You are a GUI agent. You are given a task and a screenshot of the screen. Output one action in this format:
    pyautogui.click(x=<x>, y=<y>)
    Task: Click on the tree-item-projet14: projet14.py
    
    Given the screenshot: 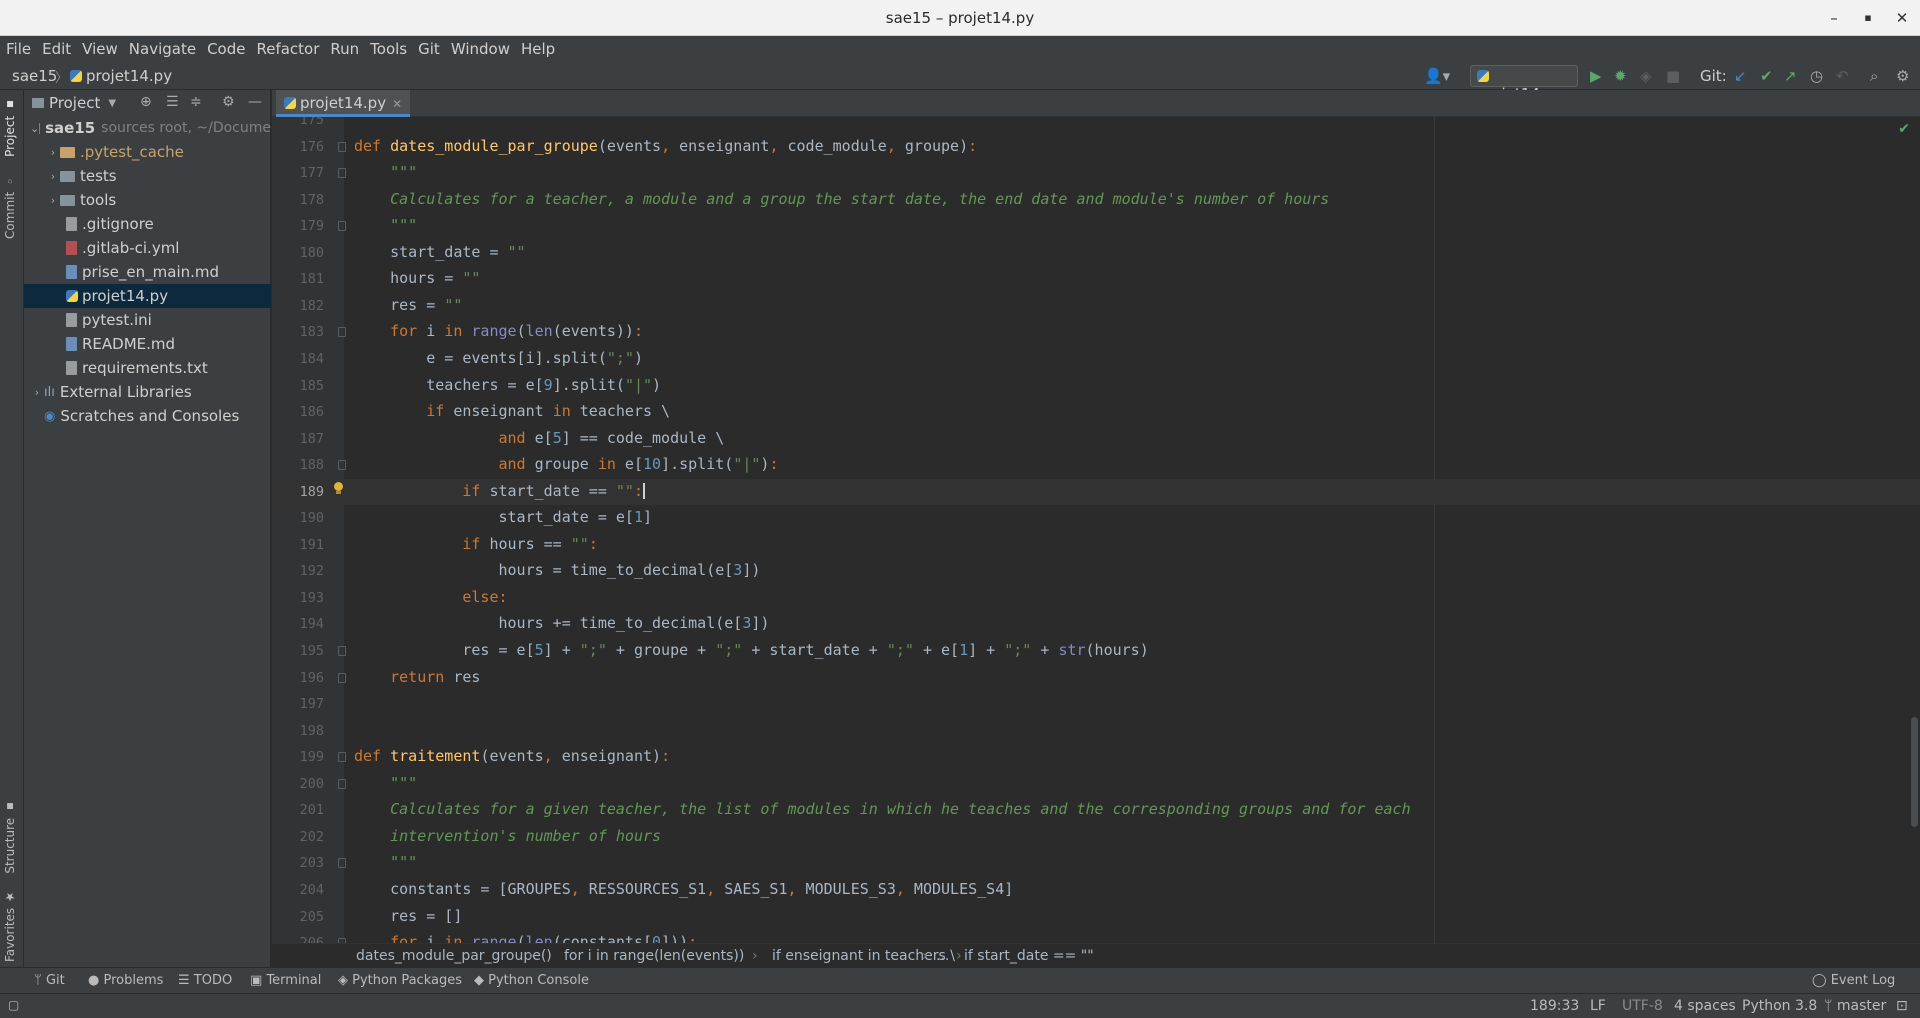 What is the action you would take?
    pyautogui.click(x=147, y=296)
    